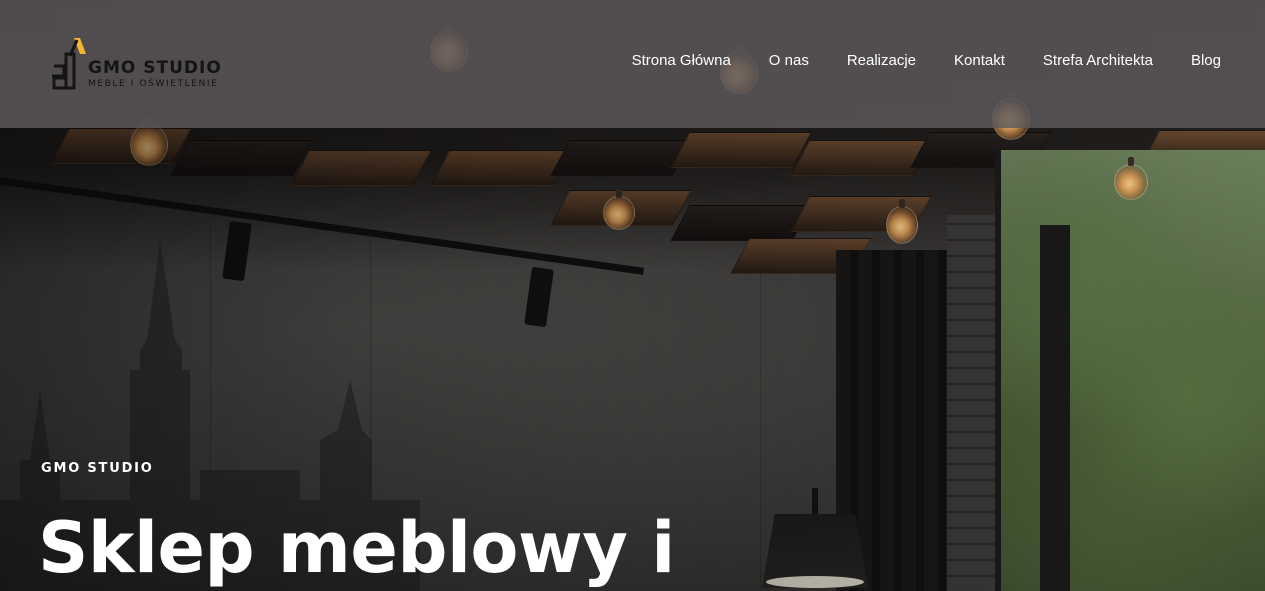  Describe the element at coordinates (979, 60) in the screenshot. I see `nav-link-contact: Kontakt` at that location.